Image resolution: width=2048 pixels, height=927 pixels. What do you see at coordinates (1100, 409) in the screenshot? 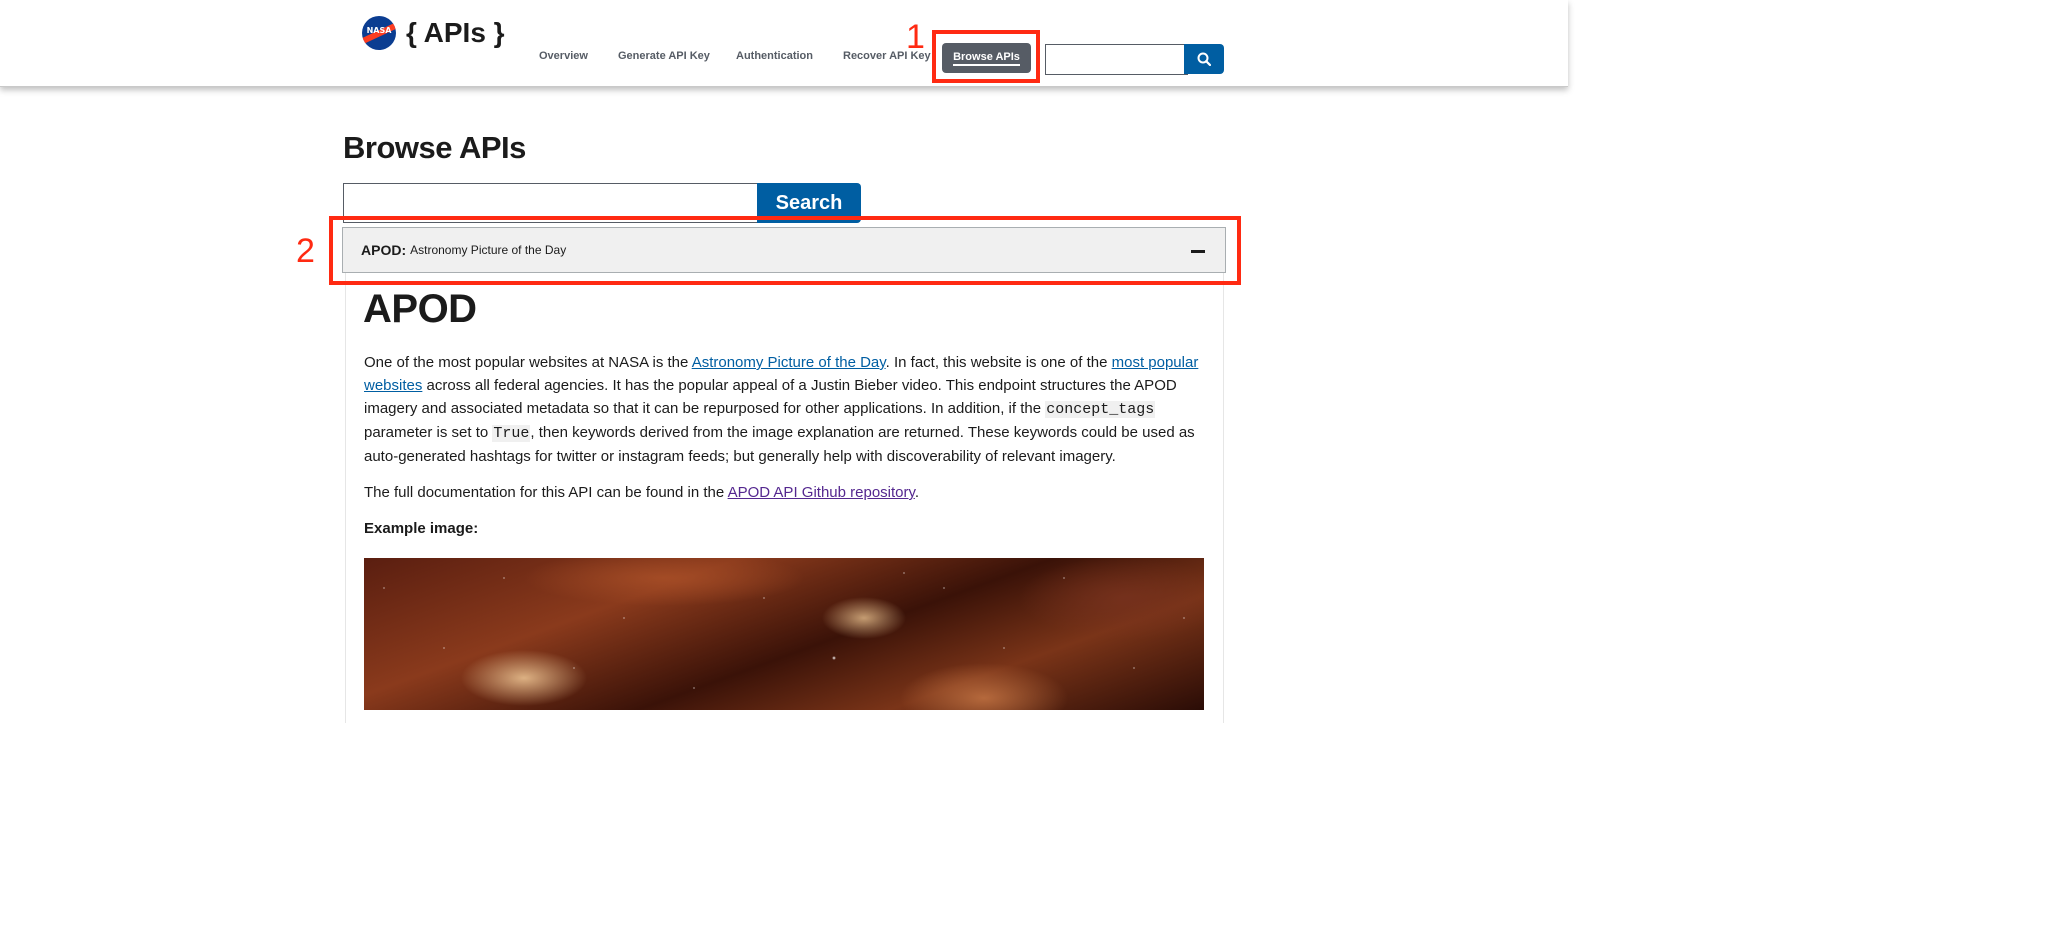
I see `code-concept-tags: concept_tags` at bounding box center [1100, 409].